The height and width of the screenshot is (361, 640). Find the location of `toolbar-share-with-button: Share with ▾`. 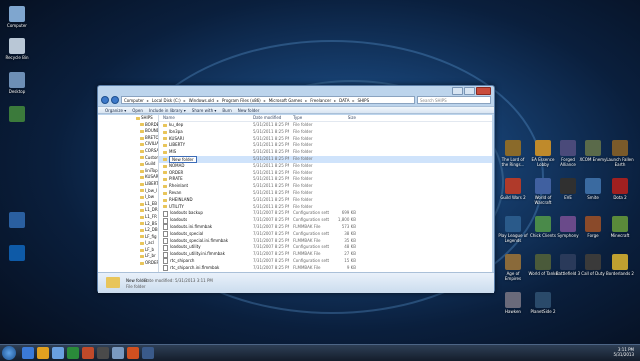

toolbar-share-with-button: Share with ▾ is located at coordinates (204, 110).